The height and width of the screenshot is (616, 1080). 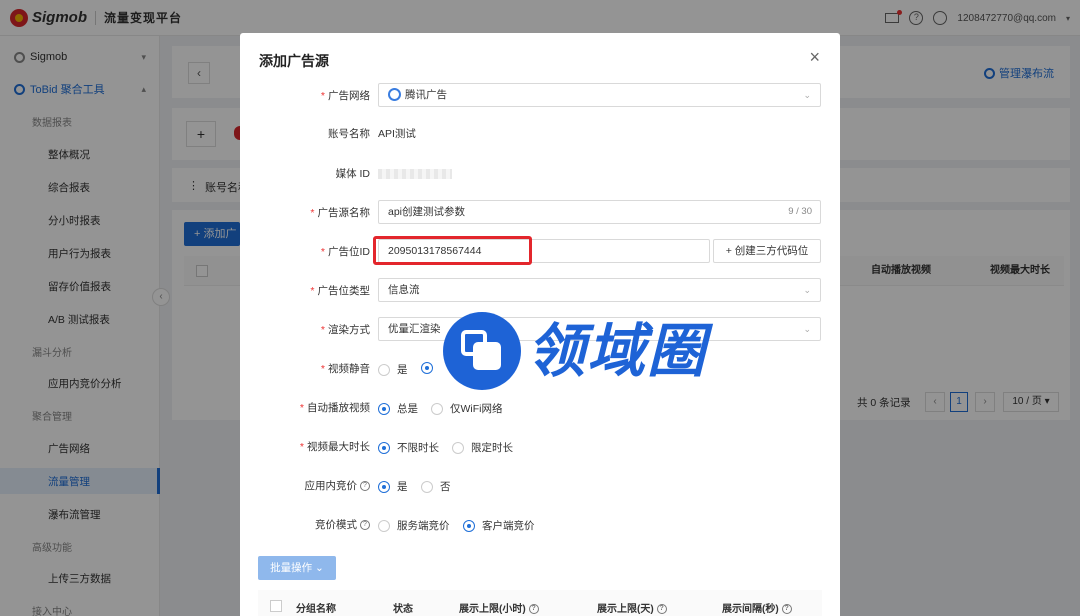 What do you see at coordinates (540, 525) in the screenshot?
I see `row-bid-mode: 竞价模式? 服务端竞价 客户端竞价` at bounding box center [540, 525].